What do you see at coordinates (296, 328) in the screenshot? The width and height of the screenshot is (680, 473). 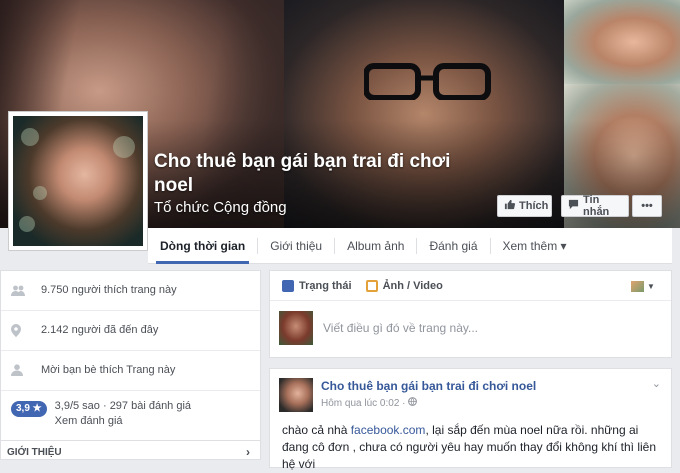 I see `avatar` at bounding box center [296, 328].